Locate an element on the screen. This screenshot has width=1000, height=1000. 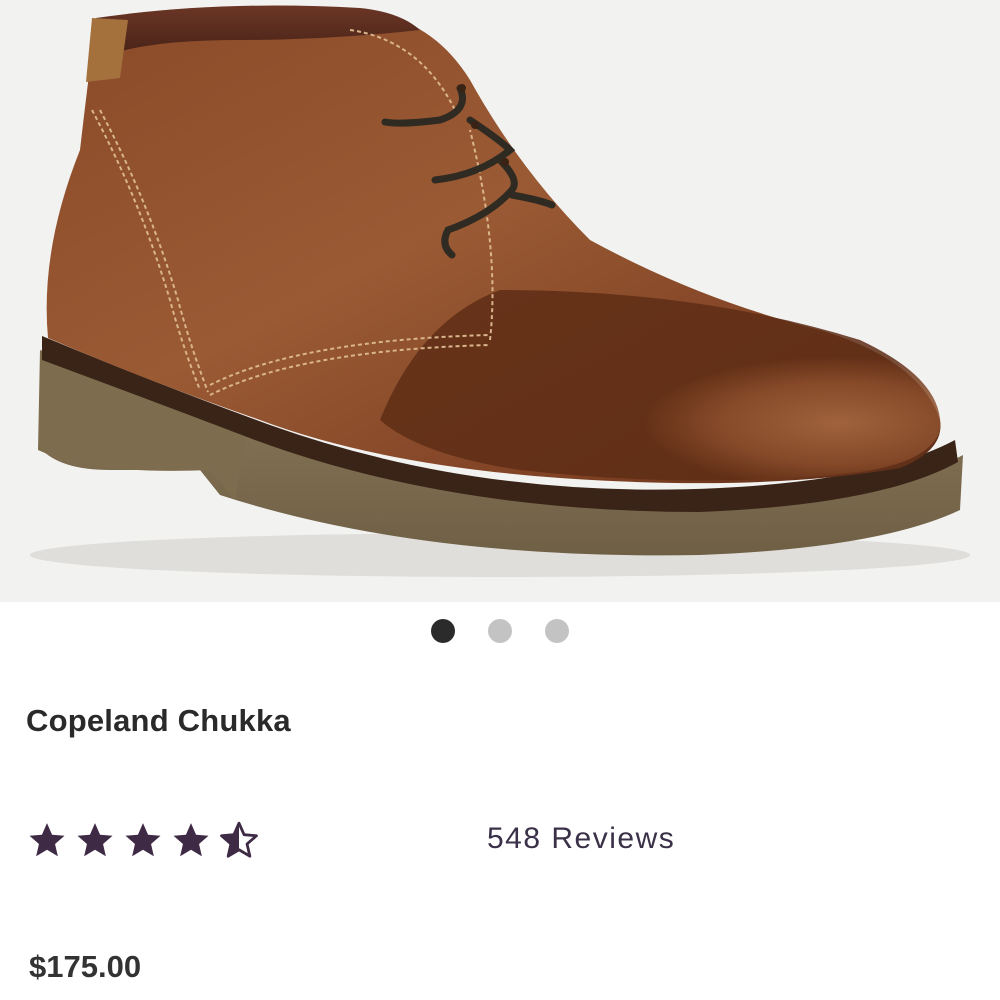
reviews-link: 548 Reviews is located at coordinates (581, 839).